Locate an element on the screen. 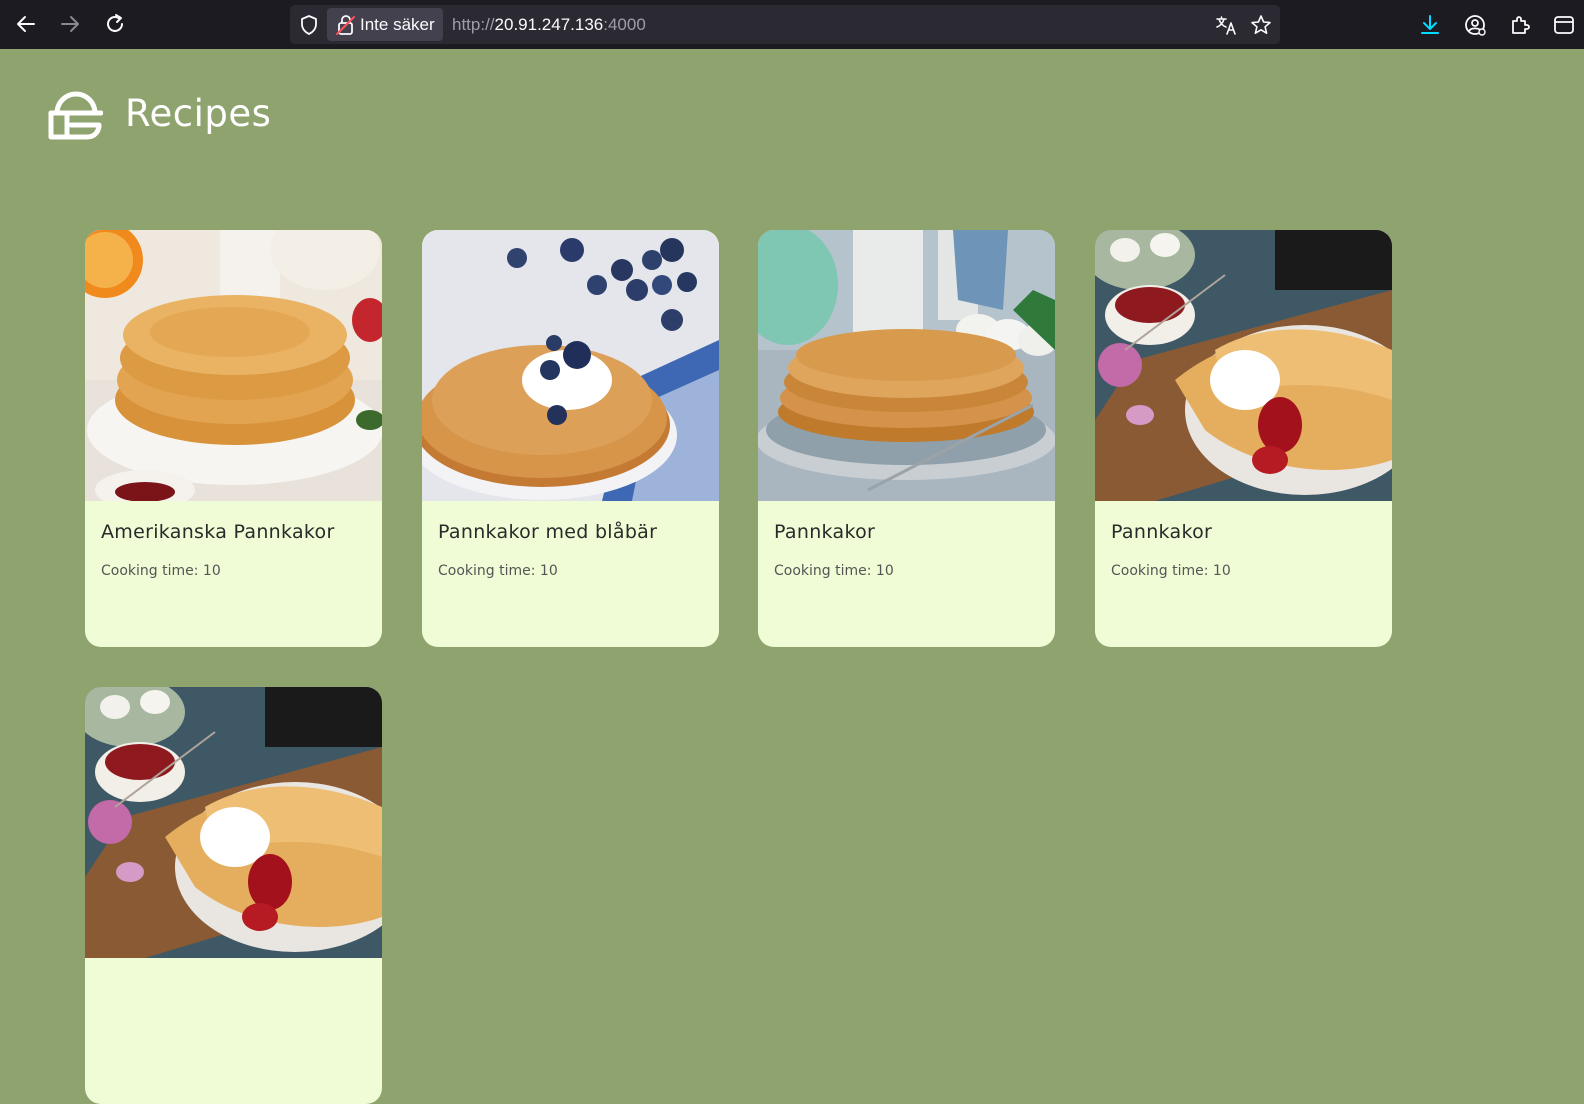 The width and height of the screenshot is (1584, 1104). url-port: :4000 is located at coordinates (624, 24).